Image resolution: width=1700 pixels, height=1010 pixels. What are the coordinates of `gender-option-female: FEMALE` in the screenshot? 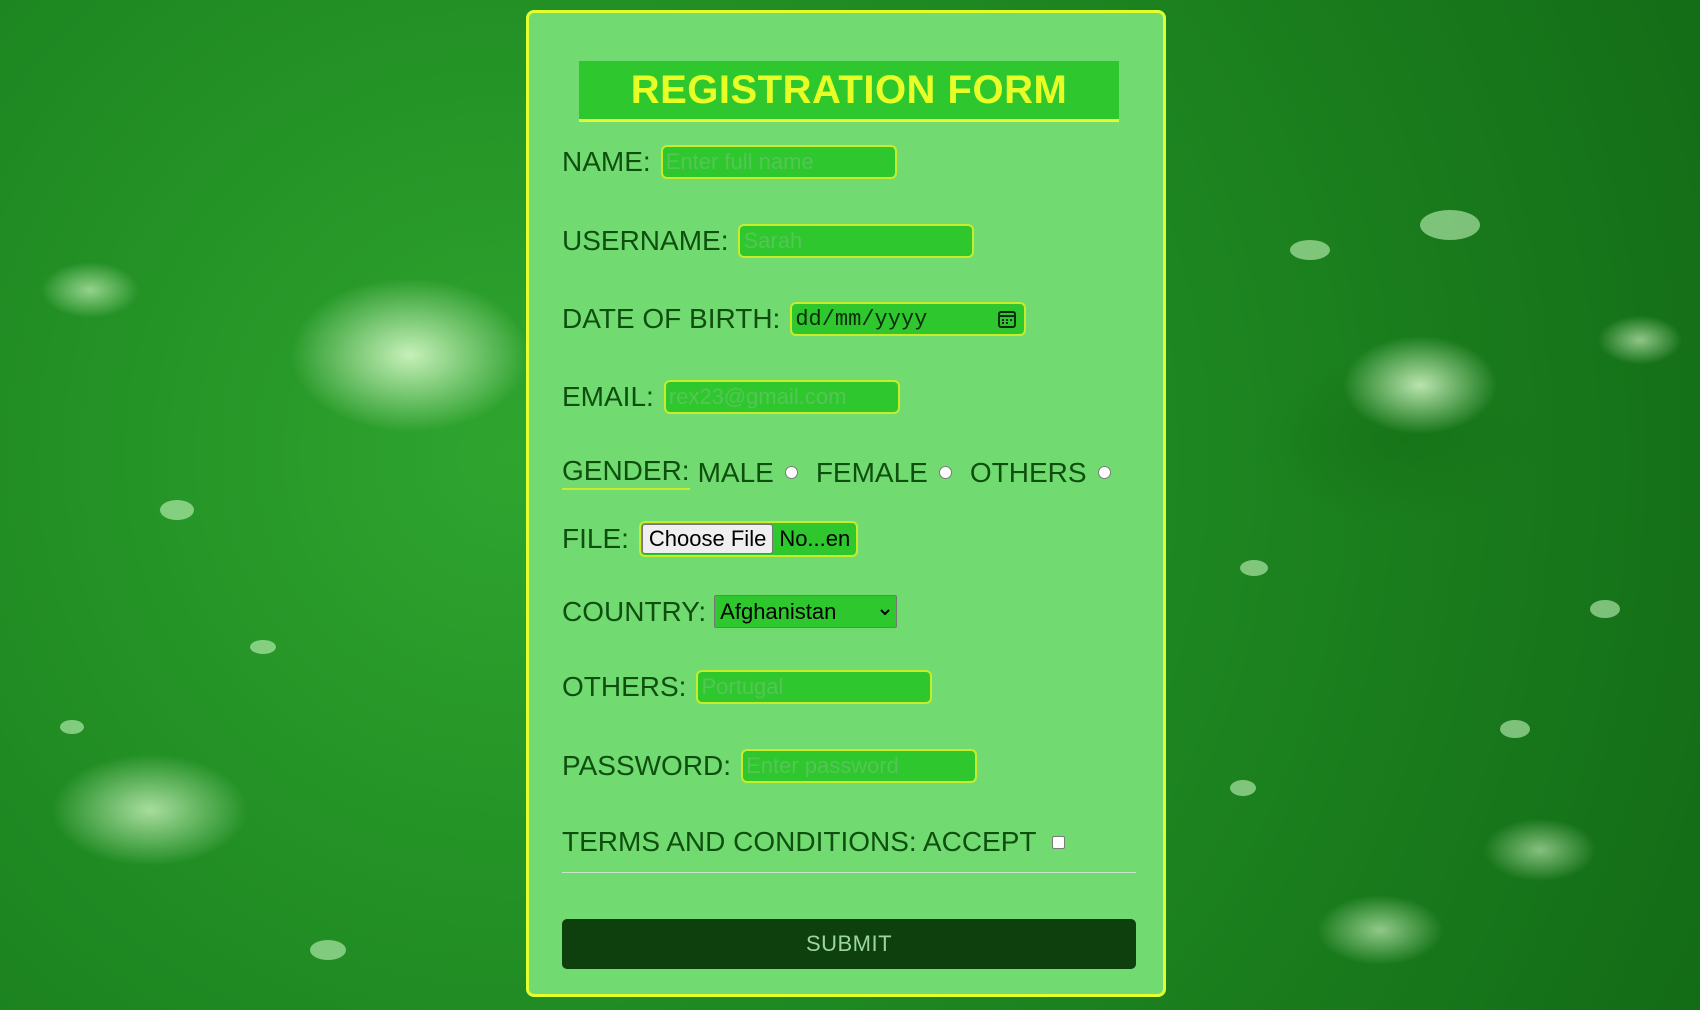 It's located at (871, 472).